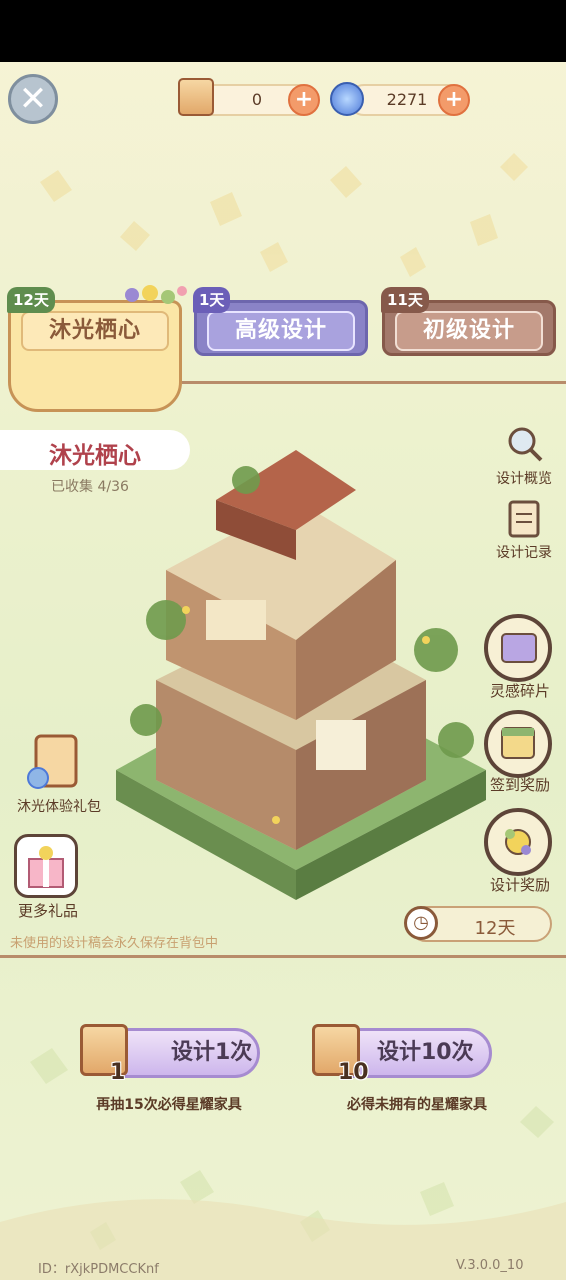  Describe the element at coordinates (212, 1052) in the screenshot. I see `design-once-label: 设计1次` at that location.